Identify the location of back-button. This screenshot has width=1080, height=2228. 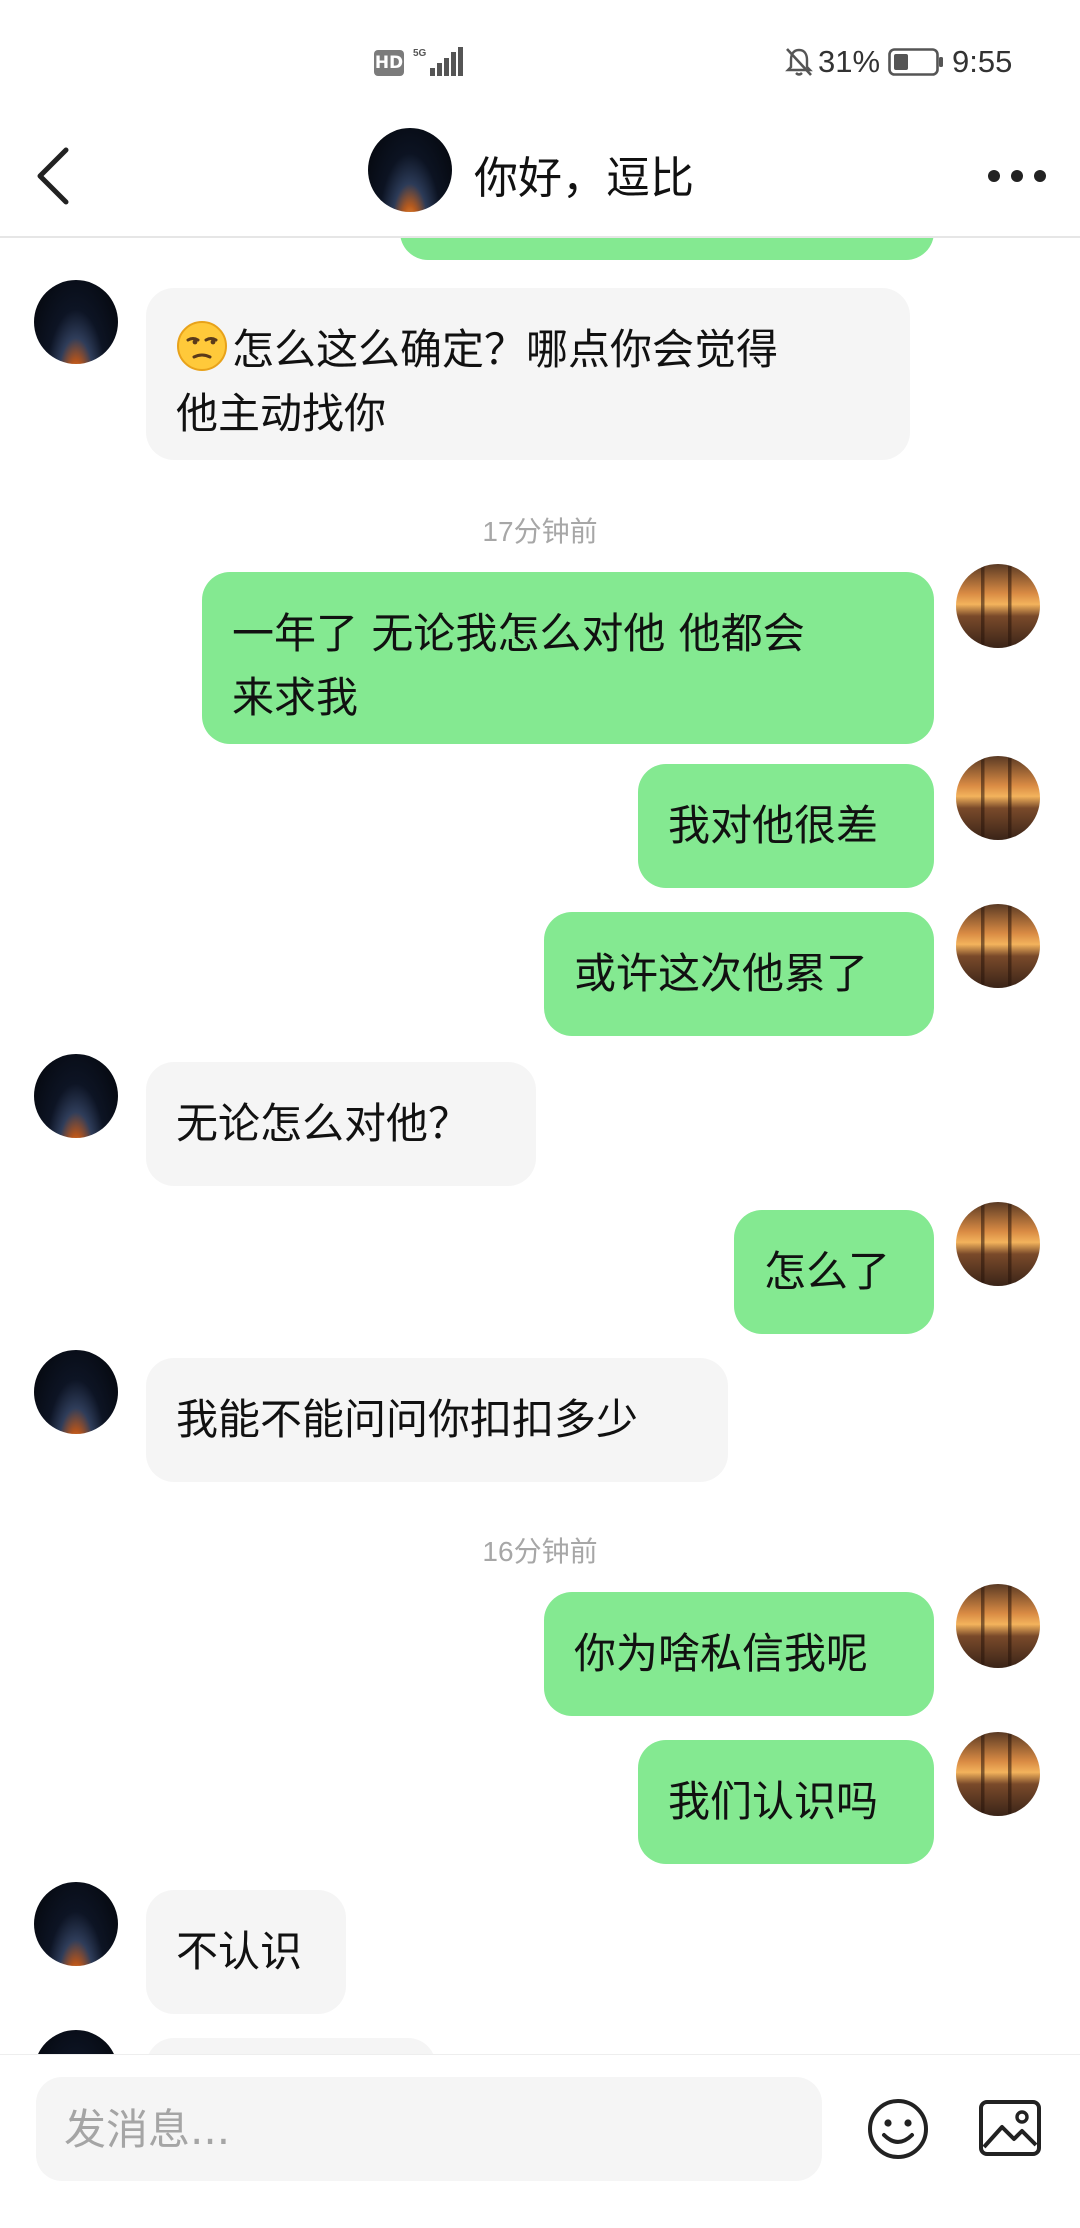
(57, 176).